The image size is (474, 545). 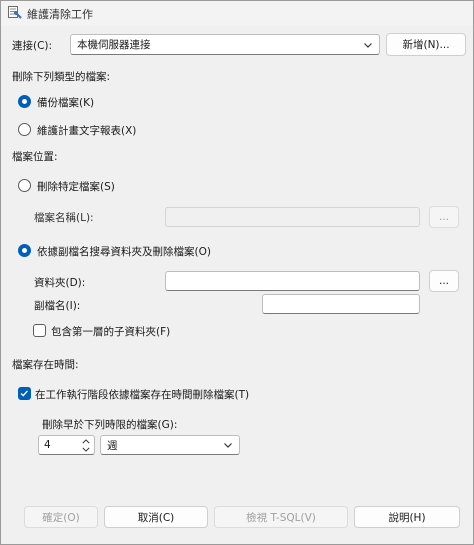 What do you see at coordinates (76, 187) in the screenshot?
I see `delete-specific-file-label: 刪除特定檔案(S)` at bounding box center [76, 187].